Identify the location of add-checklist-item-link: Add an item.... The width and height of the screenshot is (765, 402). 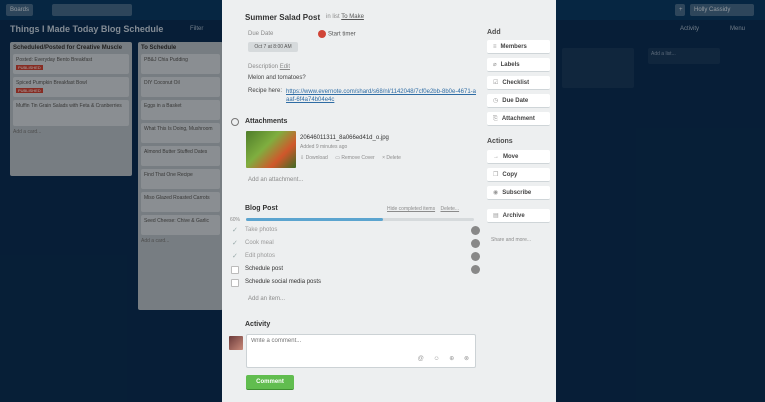
(266, 299).